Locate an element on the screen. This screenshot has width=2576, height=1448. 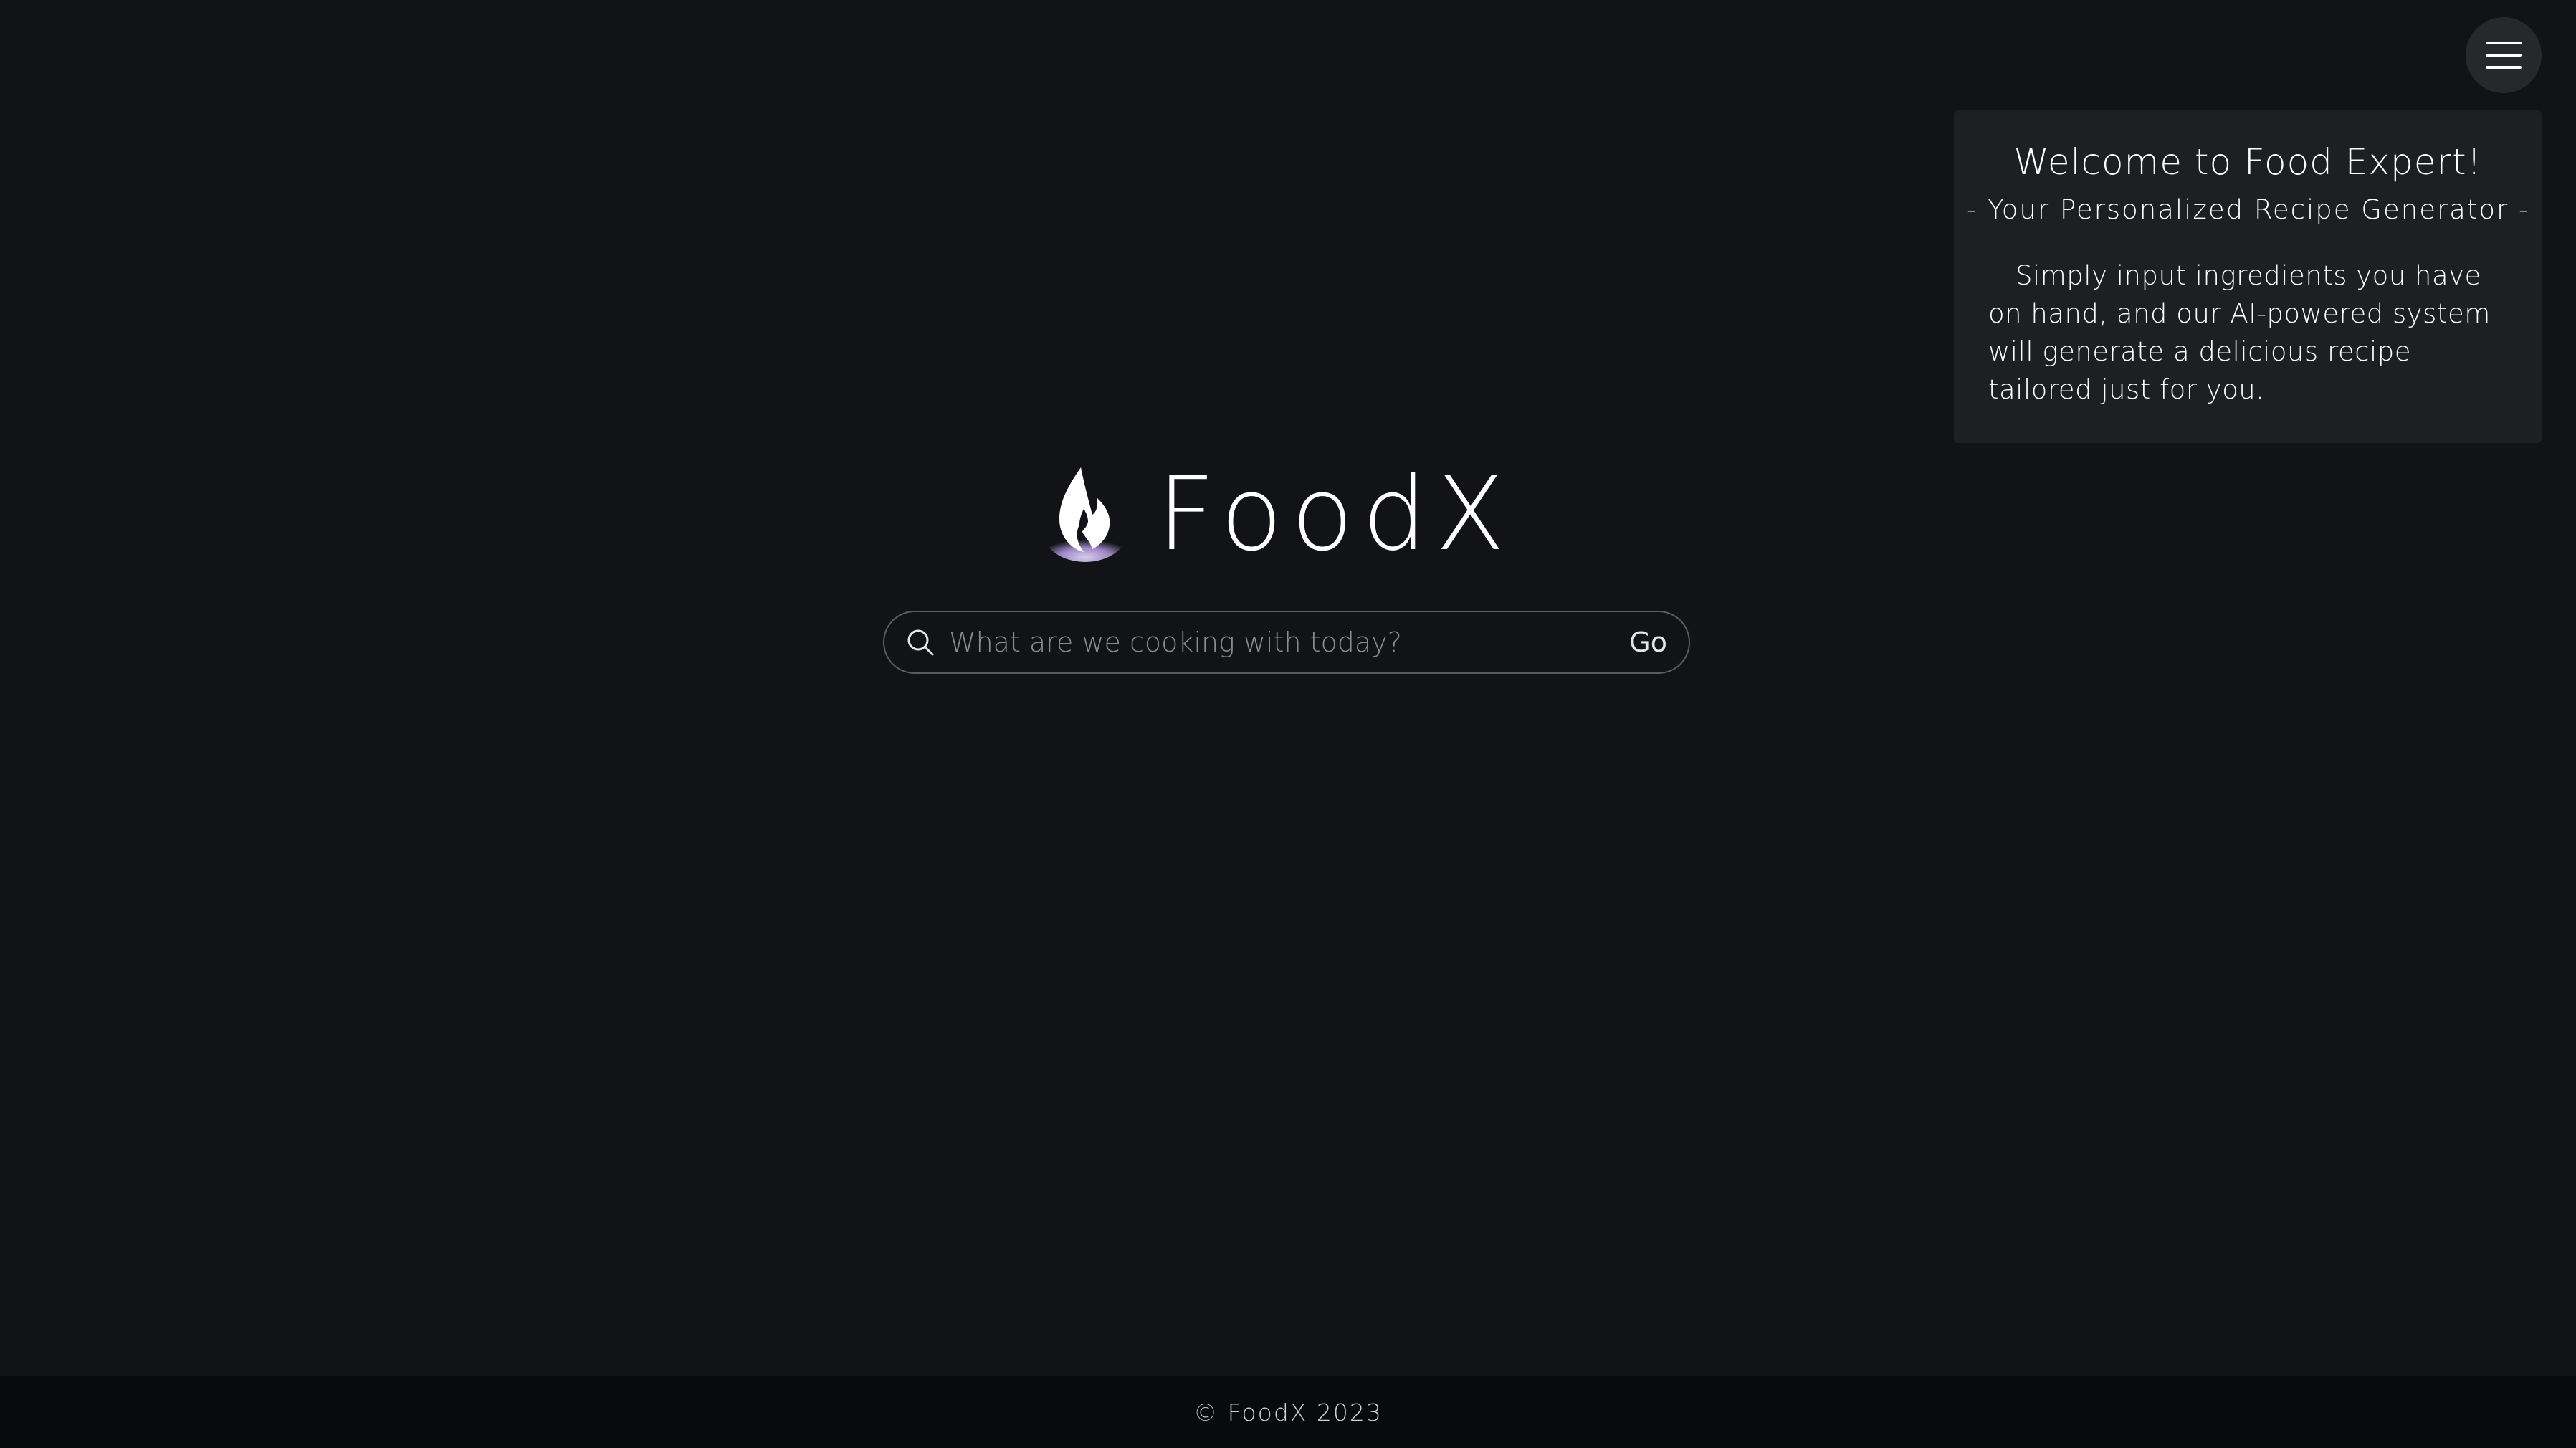
menu-button is located at coordinates (2504, 55).